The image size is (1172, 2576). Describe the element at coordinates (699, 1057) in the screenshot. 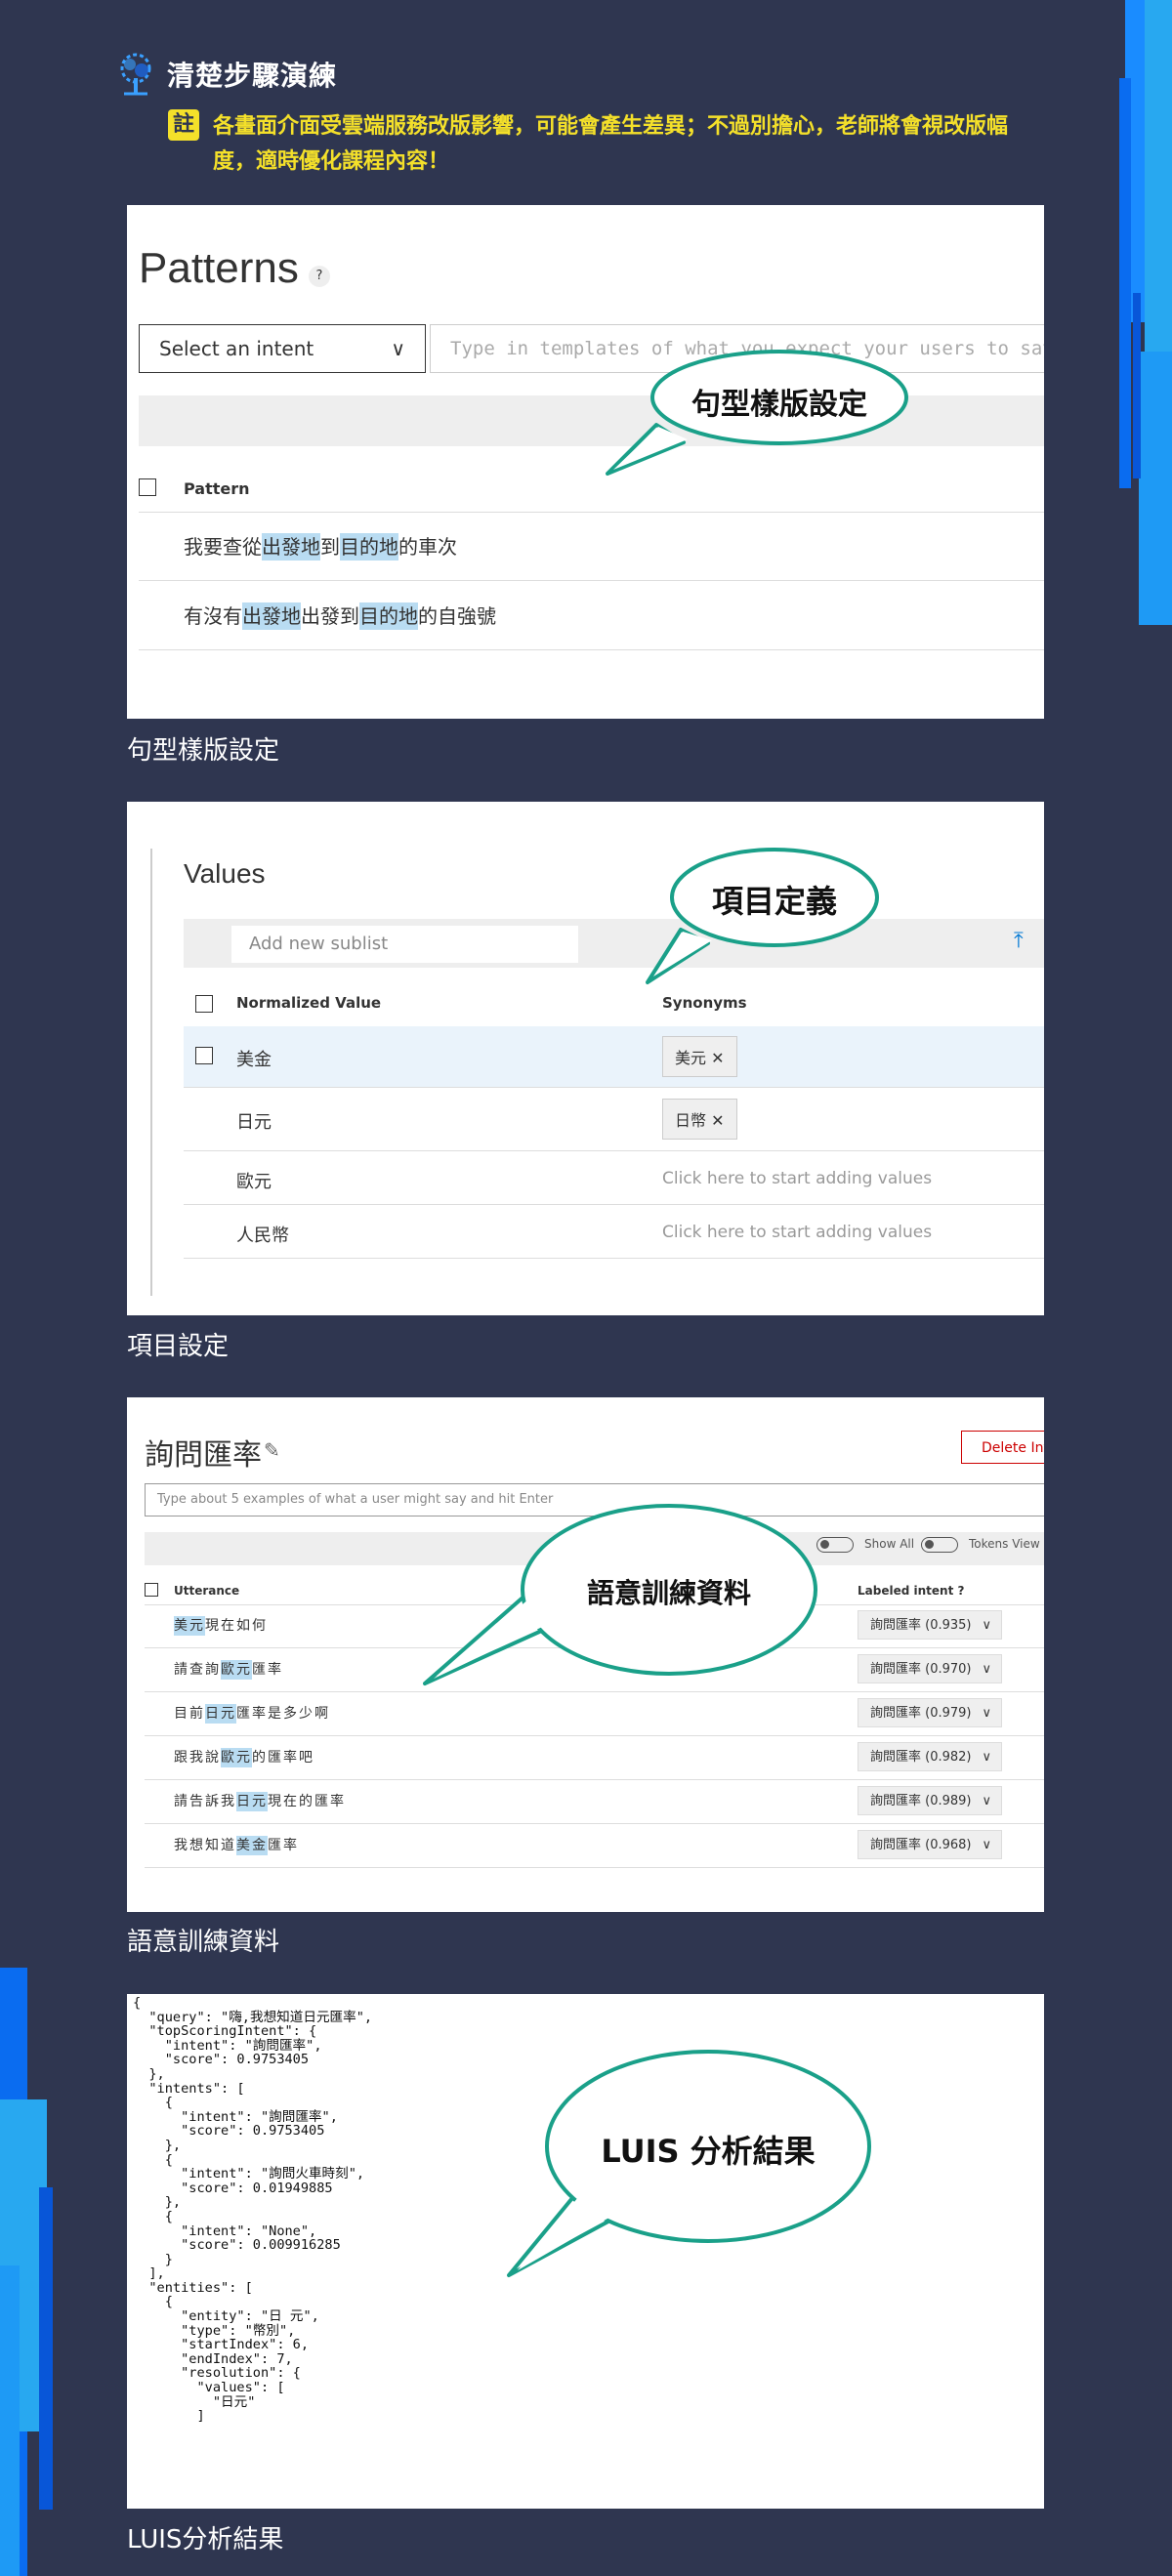

I see `synonym-chip: 美元 ✕` at that location.